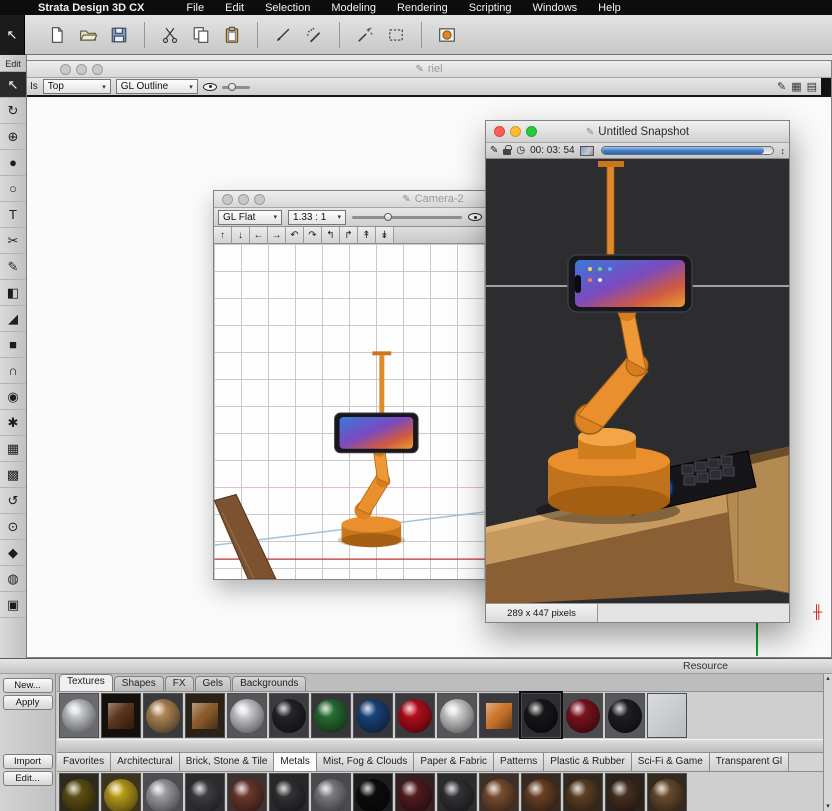 The width and height of the screenshot is (832, 811). I want to click on airbrush-button, so click(314, 35).